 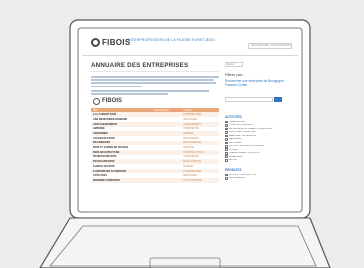 I want to click on products-list: BOIS DE CONSTRUCTION BOIS ÉNERGIE, so click(x=258, y=176).